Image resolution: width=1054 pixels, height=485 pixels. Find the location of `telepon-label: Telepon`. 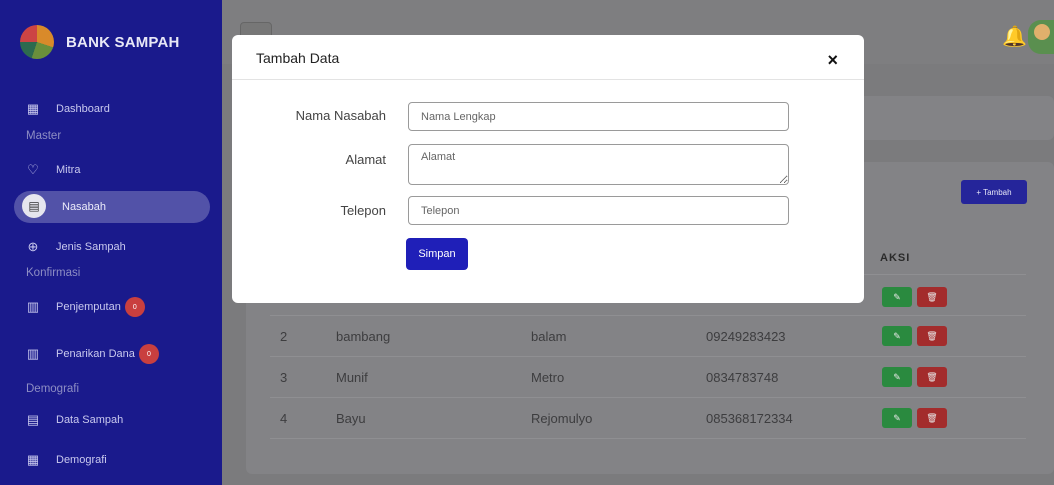

telepon-label: Telepon is located at coordinates (363, 210).